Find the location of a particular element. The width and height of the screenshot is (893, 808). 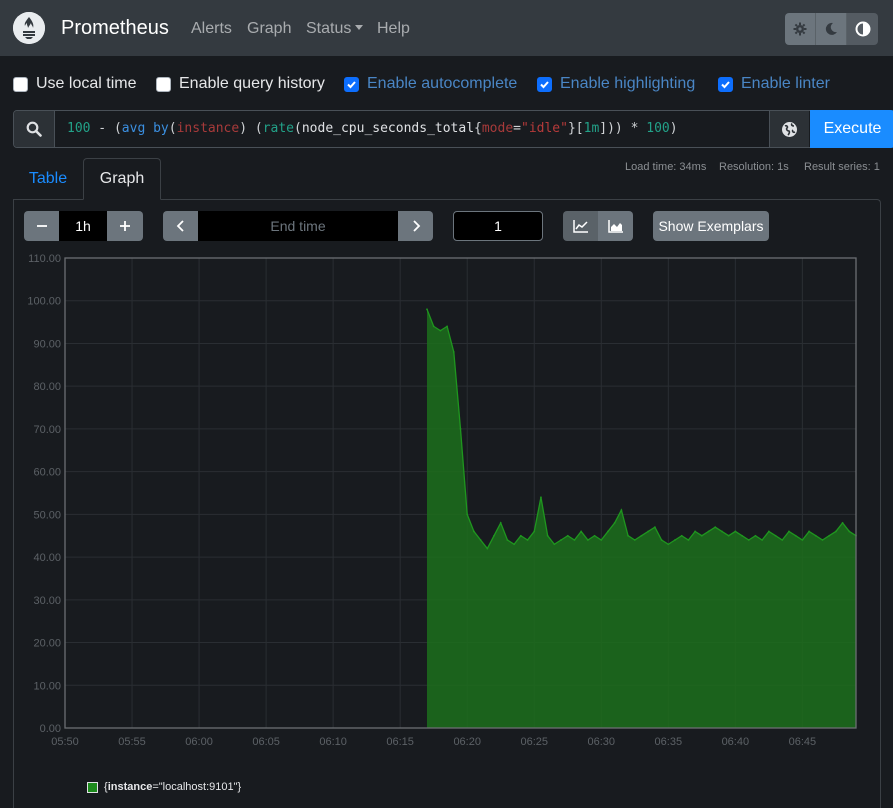

x-tick-label: 05:55 is located at coordinates (132, 742).